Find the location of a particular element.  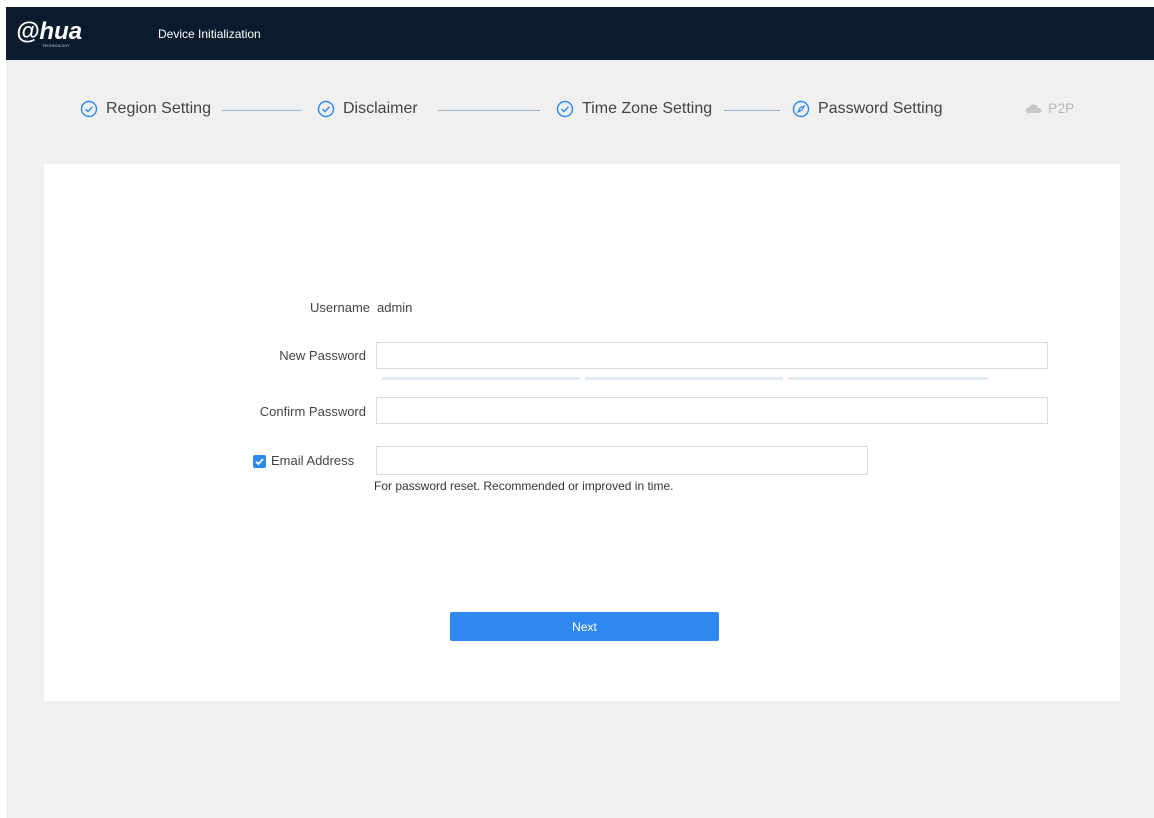

username-label: Username is located at coordinates (340, 307).